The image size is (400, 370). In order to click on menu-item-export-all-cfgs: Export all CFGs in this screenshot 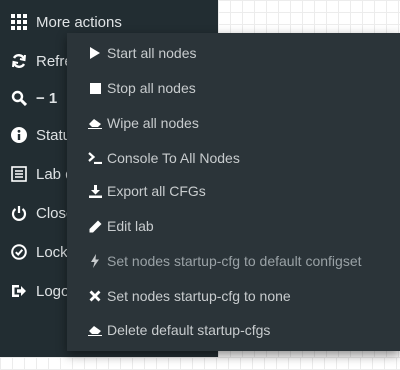, I will do `click(233, 191)`.